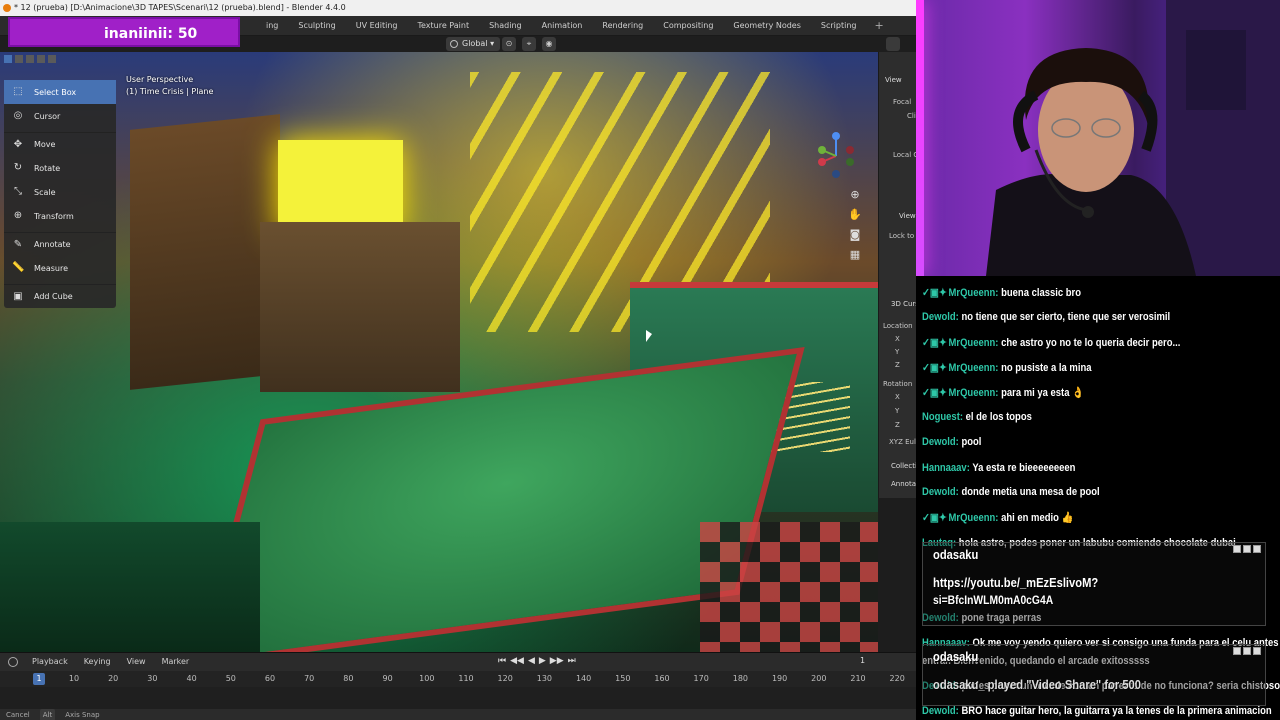 The width and height of the screenshot is (1280, 720). What do you see at coordinates (18, 144) in the screenshot?
I see `move-icon: ✥` at bounding box center [18, 144].